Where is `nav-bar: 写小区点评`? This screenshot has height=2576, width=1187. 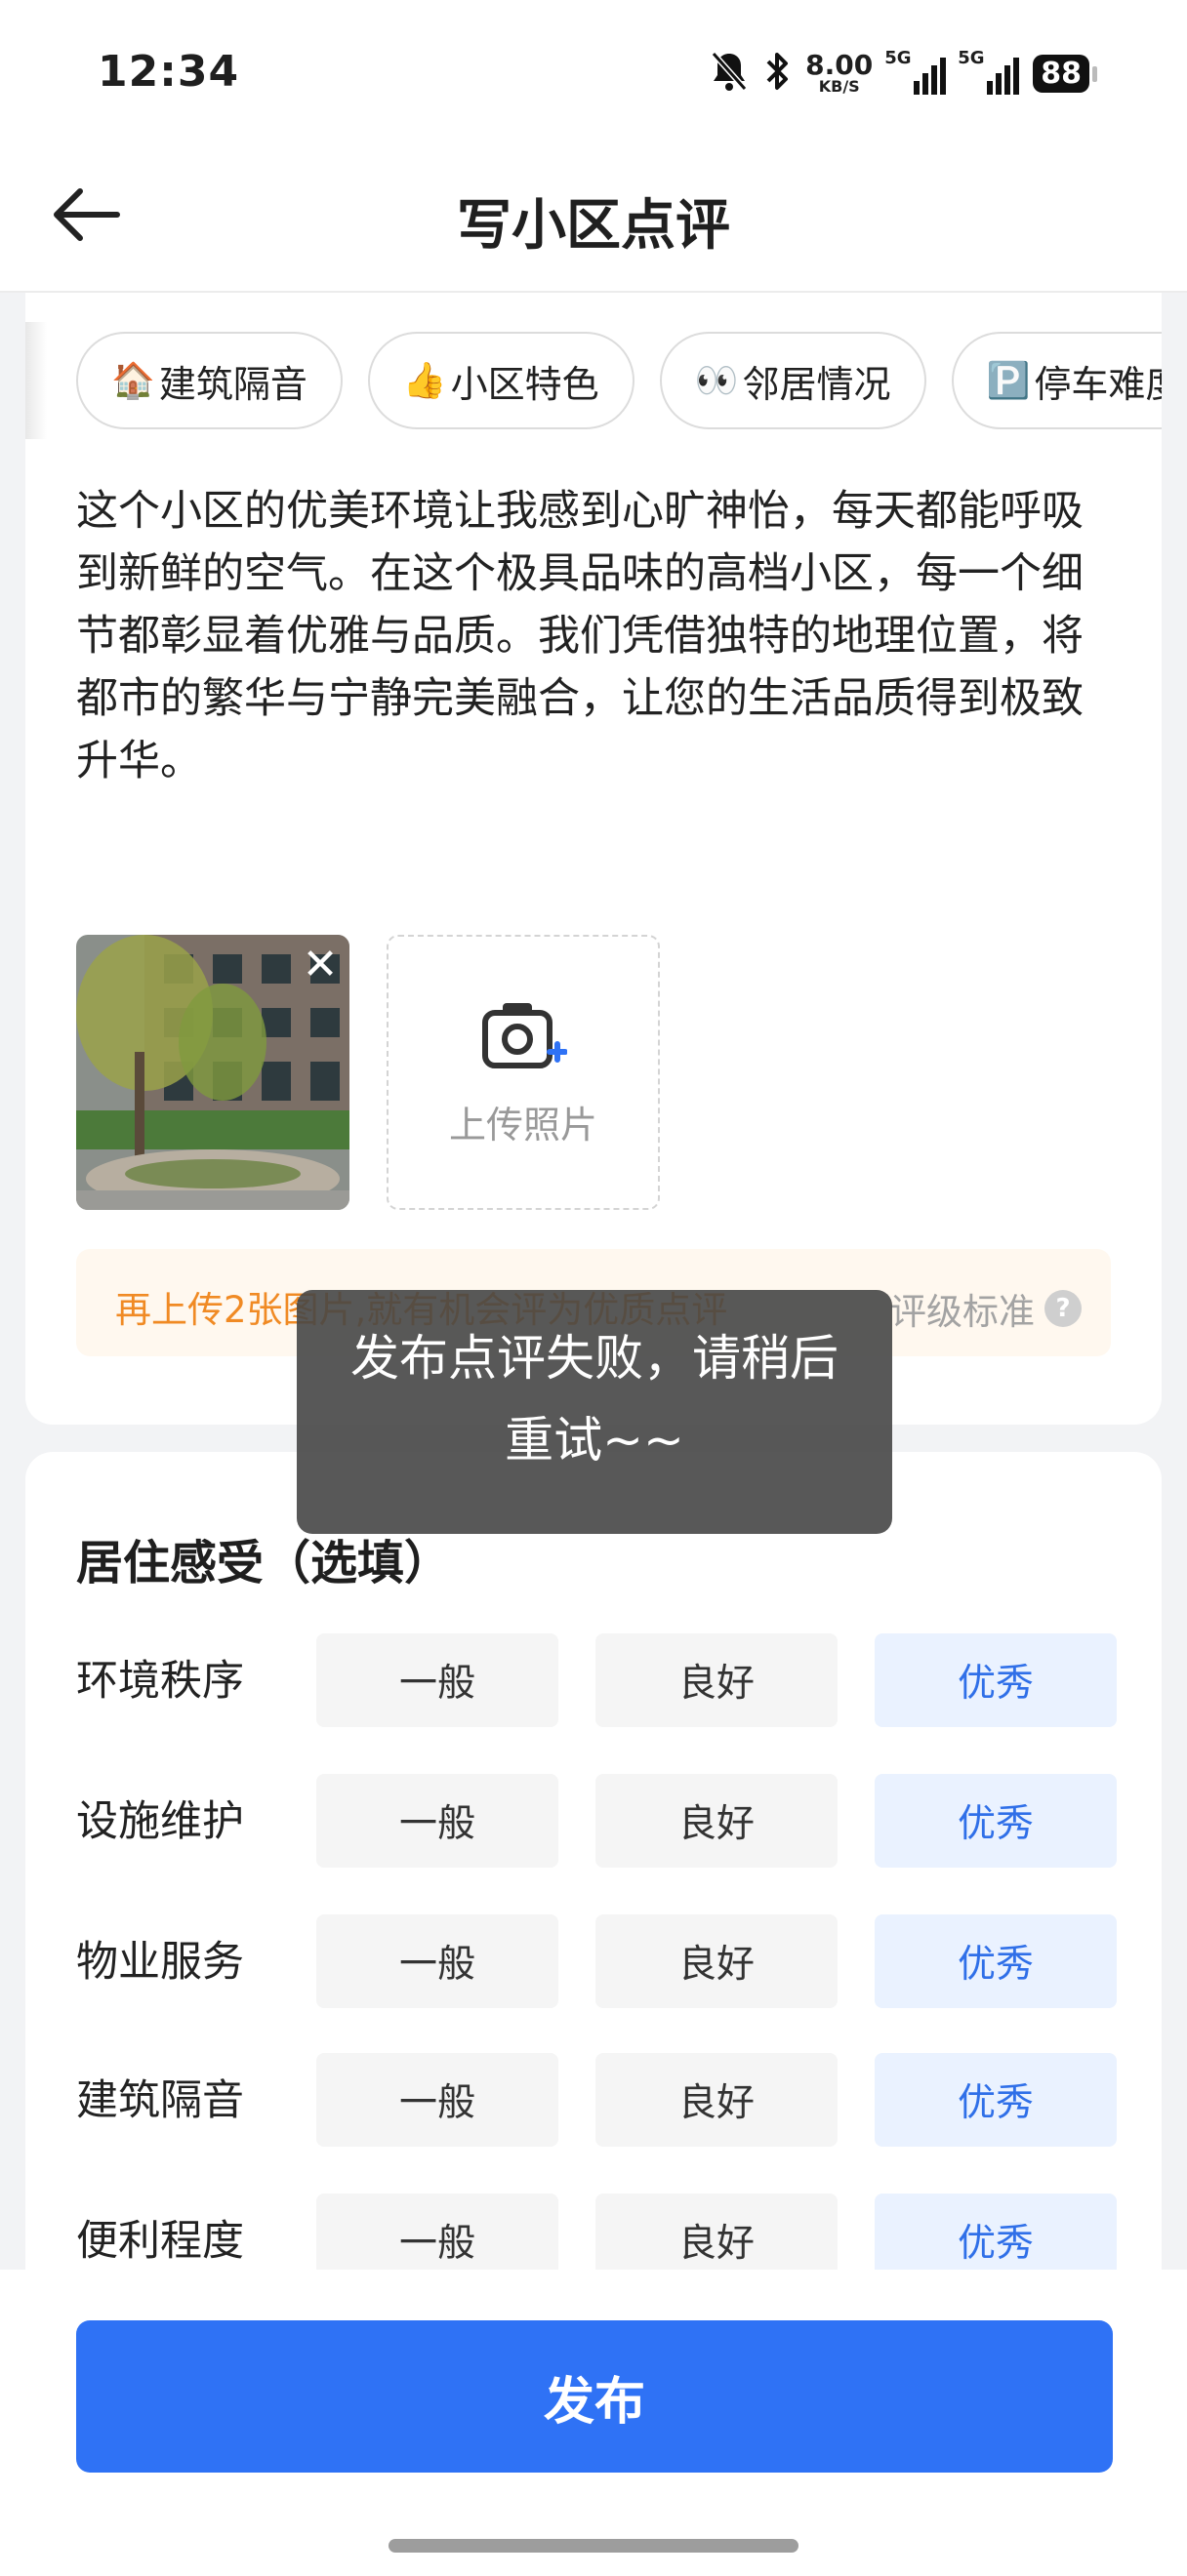 nav-bar: 写小区点评 is located at coordinates (593, 219).